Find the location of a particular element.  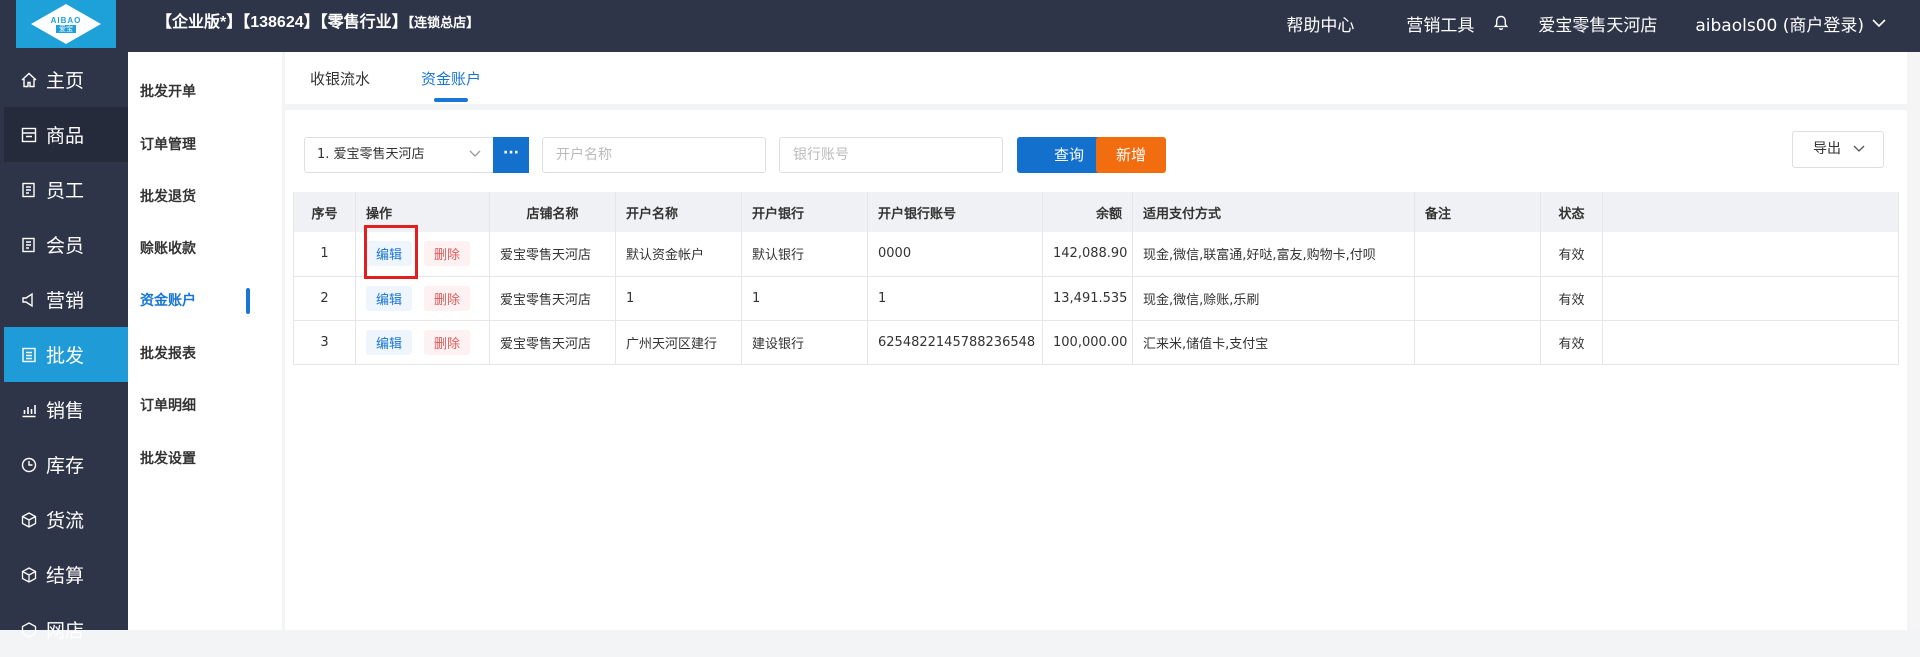

nav-item-marketing: 营销 is located at coordinates (66, 299).